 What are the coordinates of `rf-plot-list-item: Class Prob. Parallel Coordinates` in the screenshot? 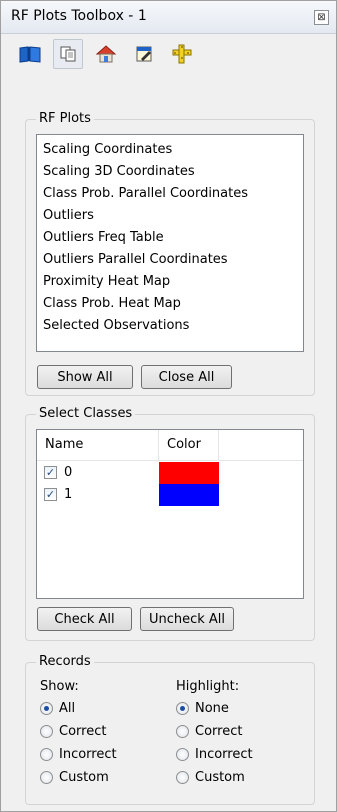 It's located at (170, 194).